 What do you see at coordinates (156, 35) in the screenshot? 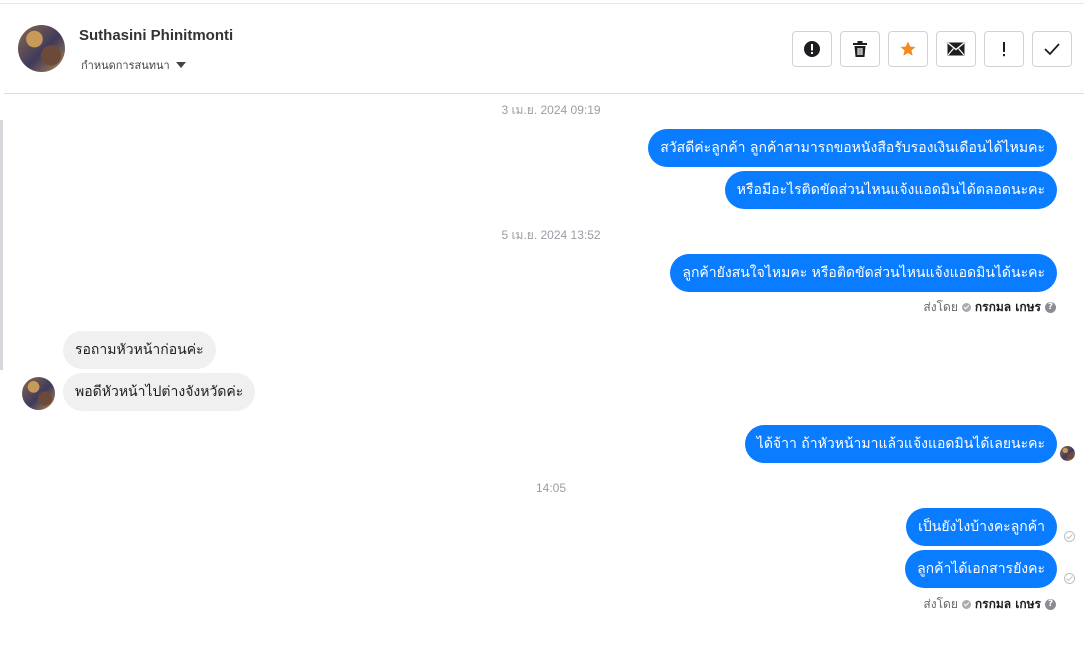
I see `contact-name: Suthasini Phinitmonti` at bounding box center [156, 35].